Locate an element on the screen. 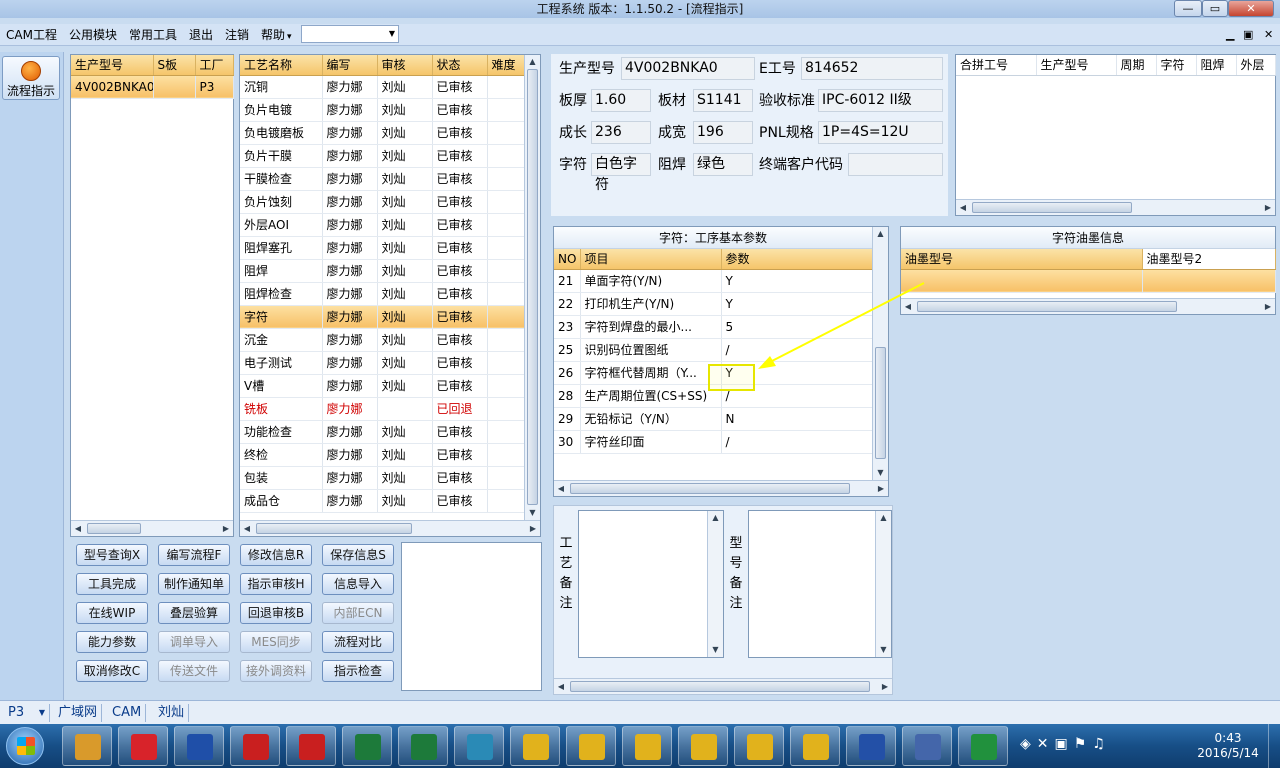 This screenshot has width=1280, height=768. viewer-icon is located at coordinates (928, 747).